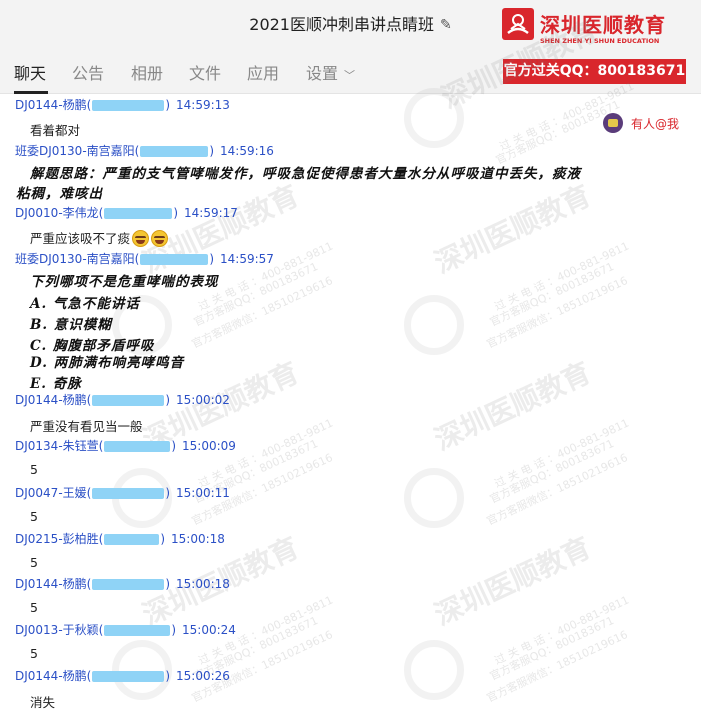  I want to click on promo-banner: 官方过关QQ：800183671, so click(594, 71).